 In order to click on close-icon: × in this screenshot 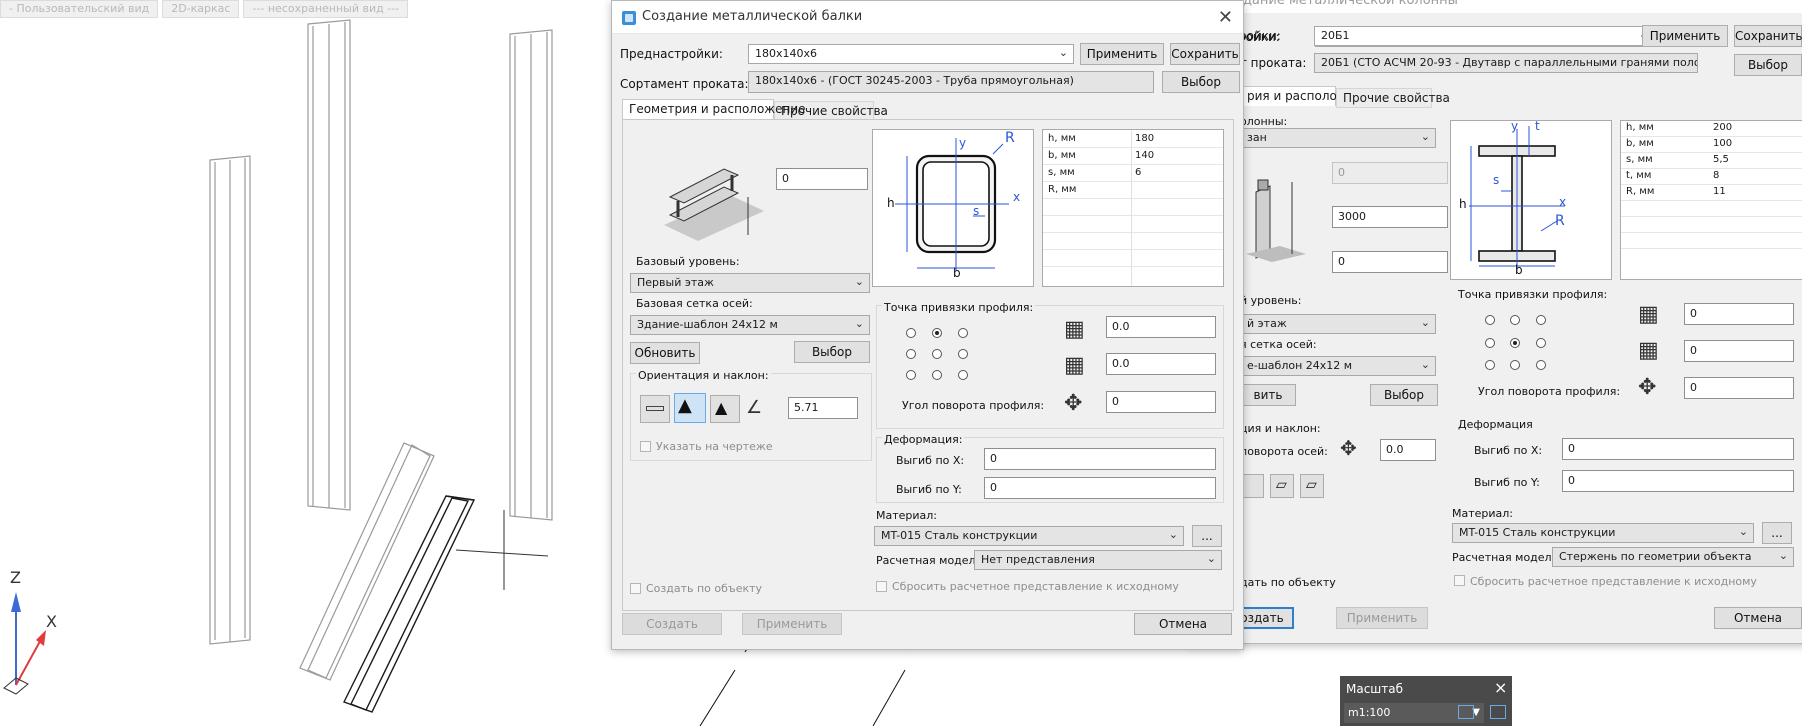, I will do `click(1500, 687)`.